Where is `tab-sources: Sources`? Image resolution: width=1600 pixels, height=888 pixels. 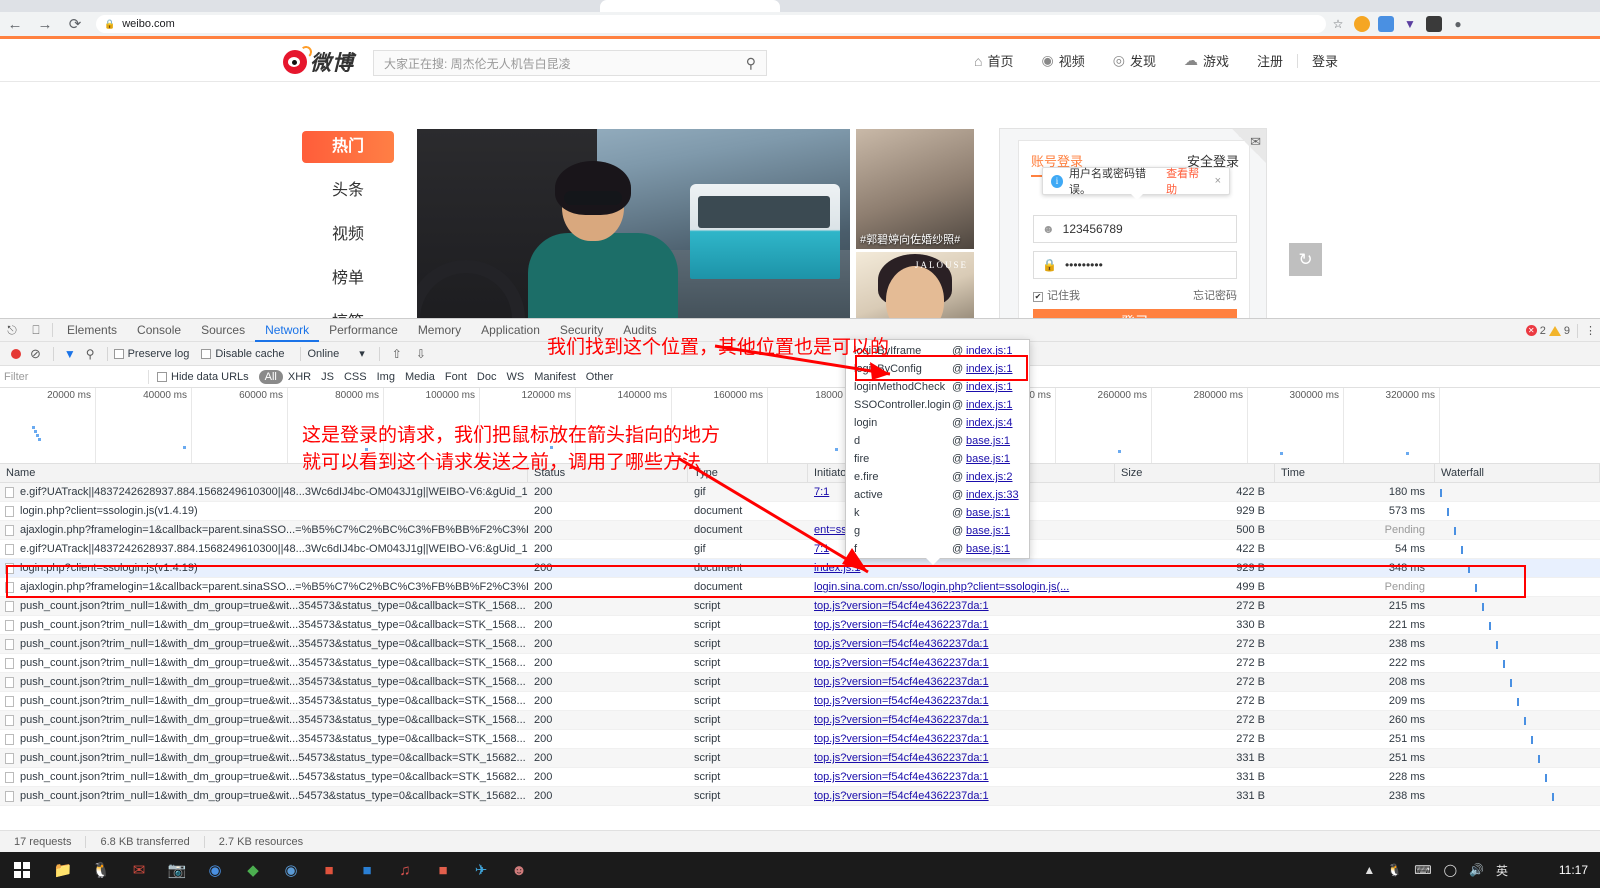
tab-sources: Sources is located at coordinates (223, 330).